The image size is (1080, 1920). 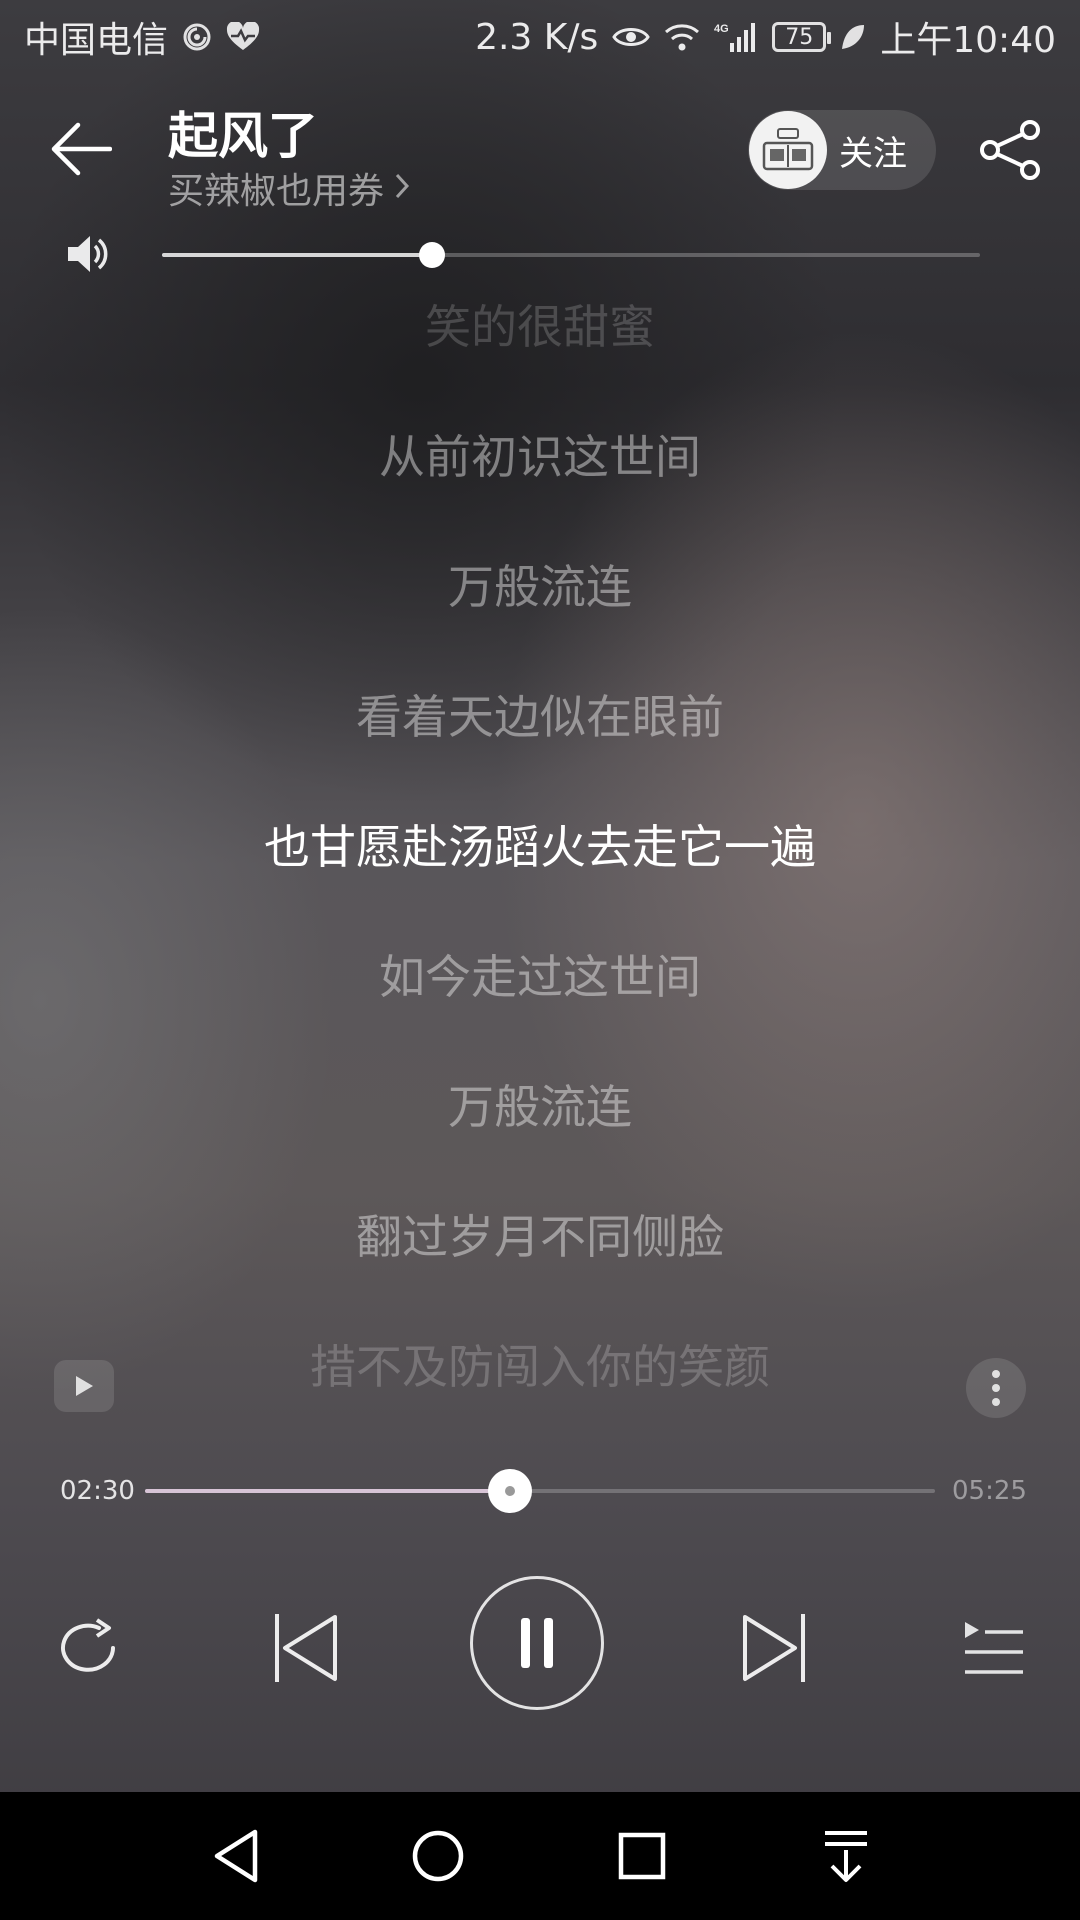 I want to click on clock: 上午10:40, so click(x=968, y=40).